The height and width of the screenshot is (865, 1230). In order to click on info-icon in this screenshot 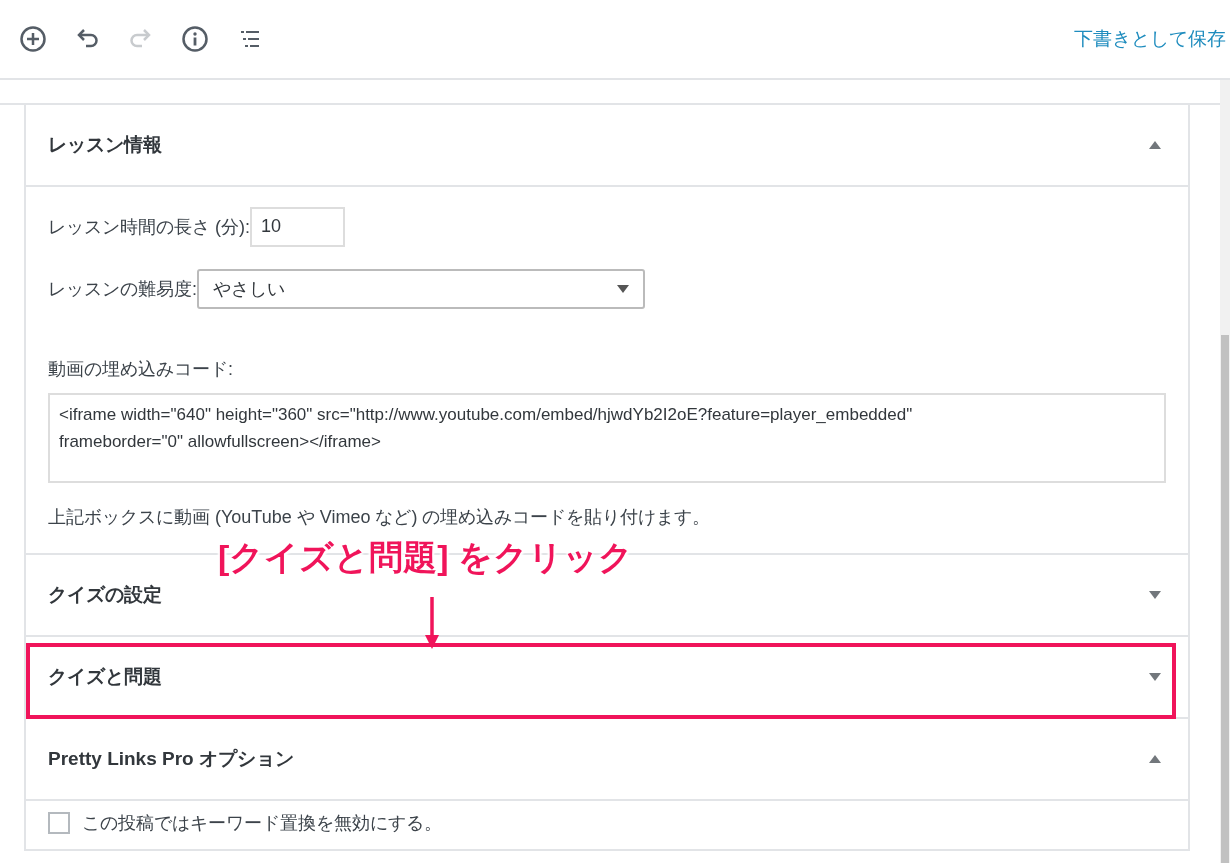, I will do `click(195, 39)`.